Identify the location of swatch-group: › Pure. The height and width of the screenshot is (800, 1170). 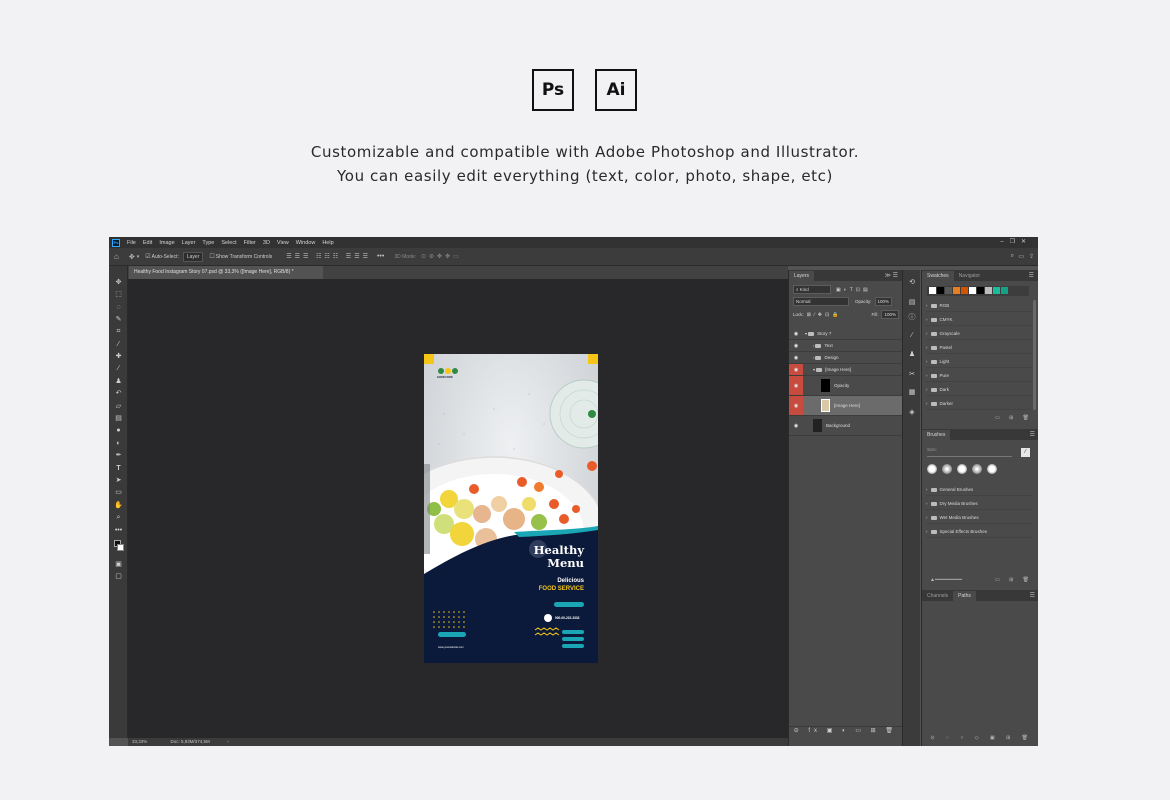
(979, 376).